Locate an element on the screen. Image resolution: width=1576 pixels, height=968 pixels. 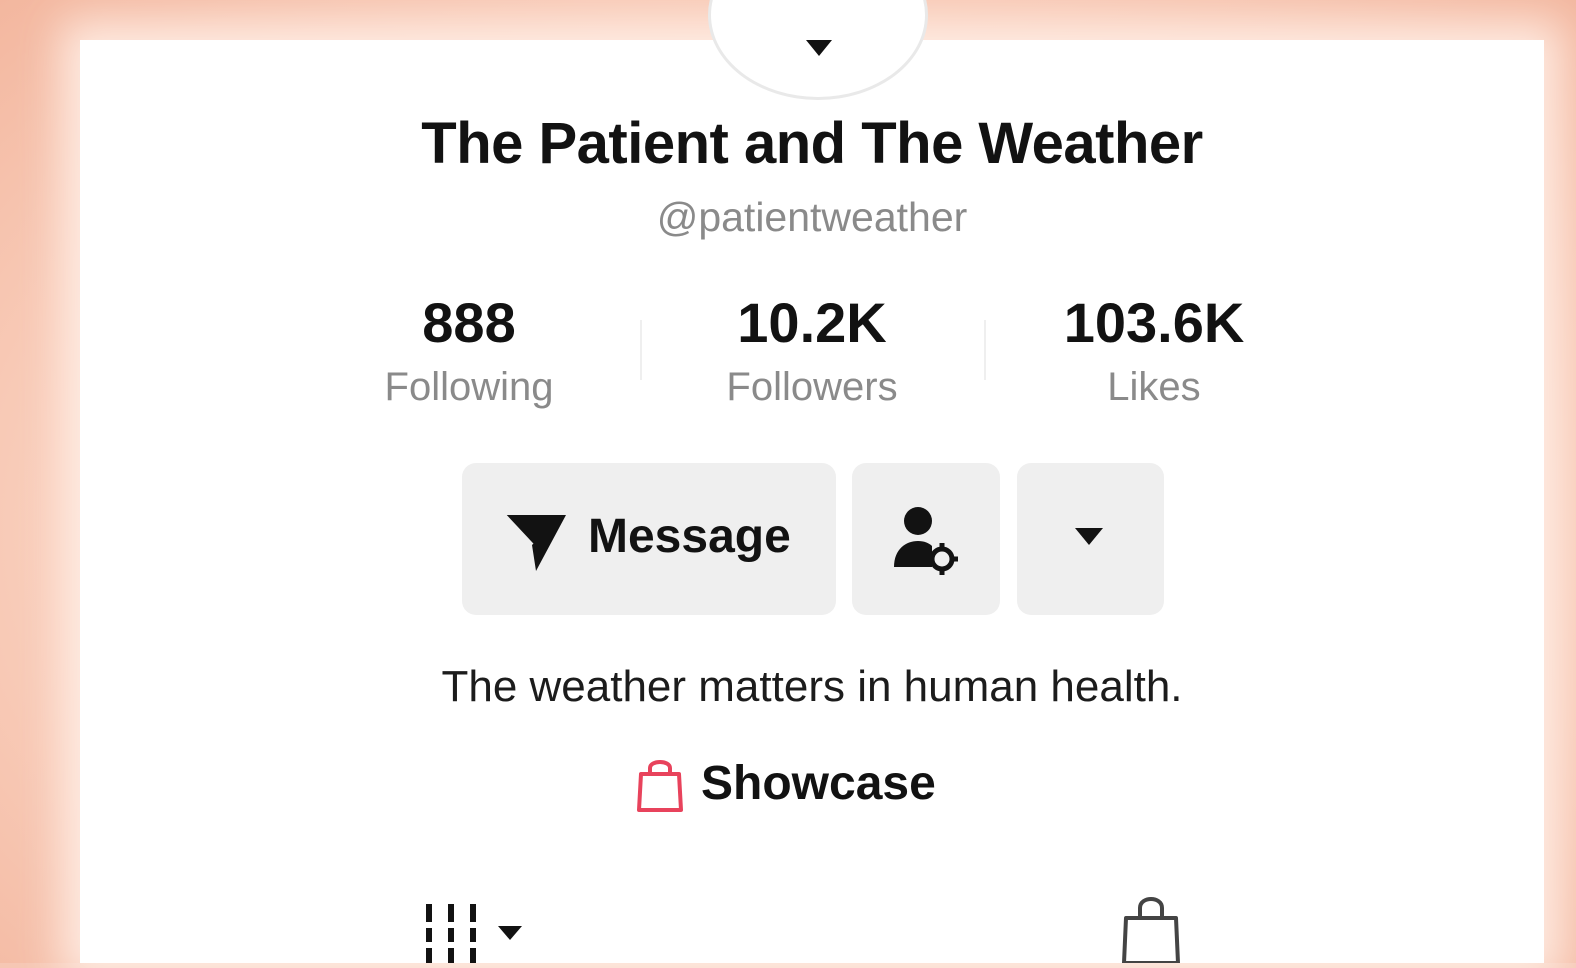
message-button: Message is located at coordinates (649, 539).